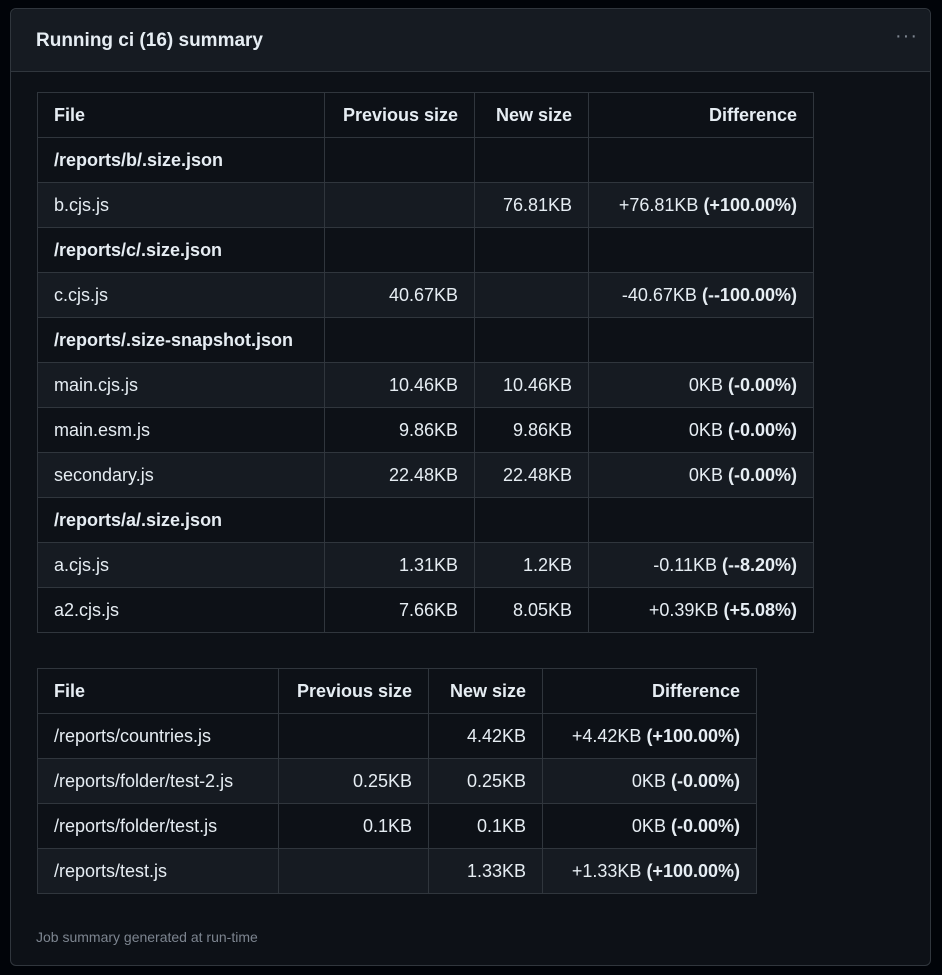 This screenshot has height=975, width=942. Describe the element at coordinates (531, 205) in the screenshot. I see `new-size-cell: 76.81KB` at that location.